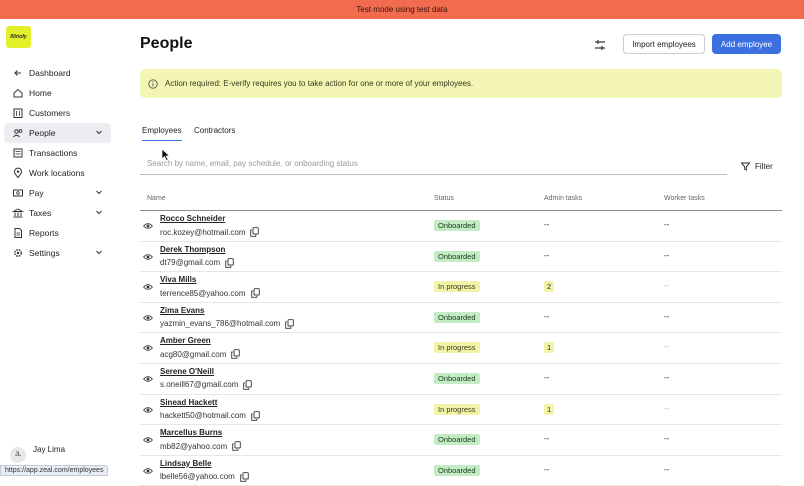  What do you see at coordinates (53, 153) in the screenshot?
I see `sidebar-item-label: Transactions` at bounding box center [53, 153].